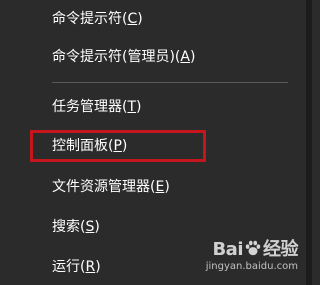 The width and height of the screenshot is (320, 285). What do you see at coordinates (90, 107) in the screenshot?
I see `menu-item-label: 任务管理器(` at bounding box center [90, 107].